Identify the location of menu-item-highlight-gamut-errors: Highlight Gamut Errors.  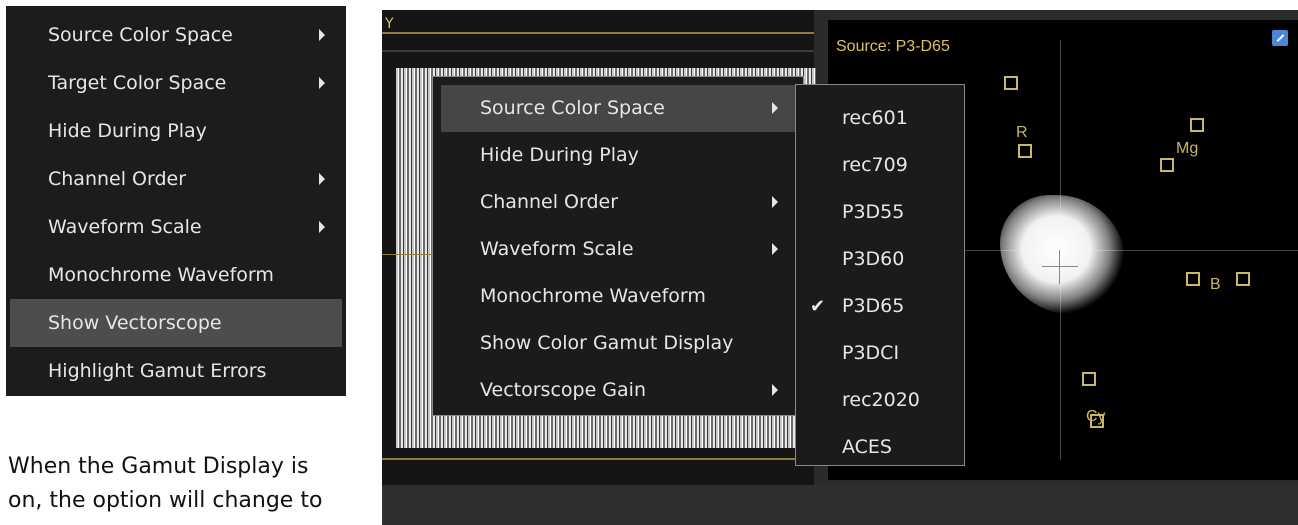
(176, 371).